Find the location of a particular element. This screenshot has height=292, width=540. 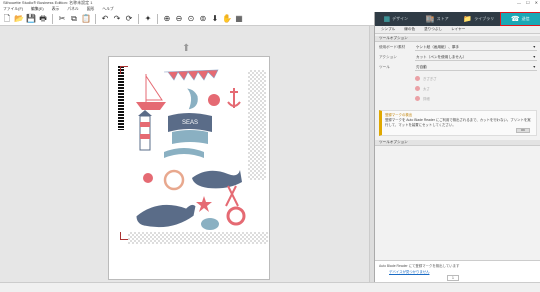

banner-text: SEAS is located at coordinates (190, 123).